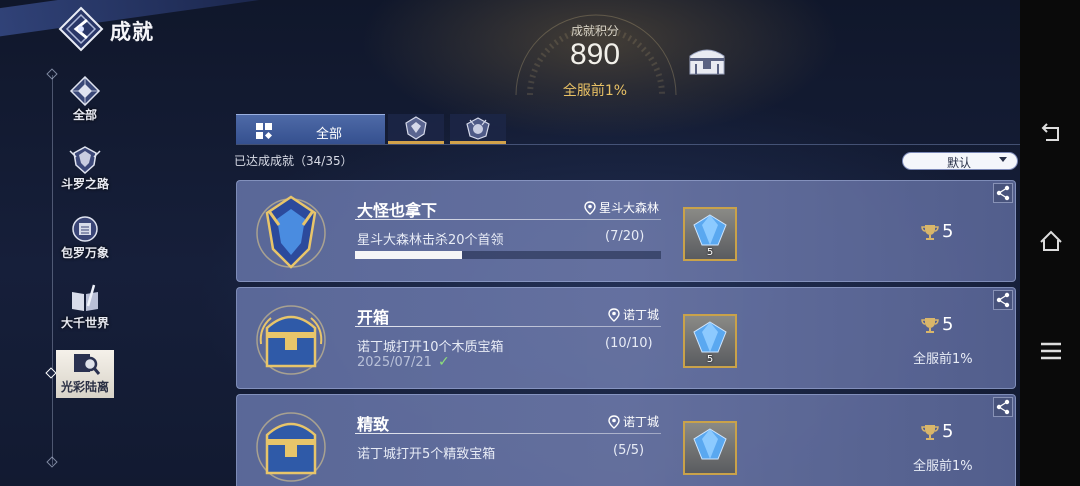 The height and width of the screenshot is (486, 1080). What do you see at coordinates (1051, 351) in the screenshot?
I see `menu-icon` at bounding box center [1051, 351].